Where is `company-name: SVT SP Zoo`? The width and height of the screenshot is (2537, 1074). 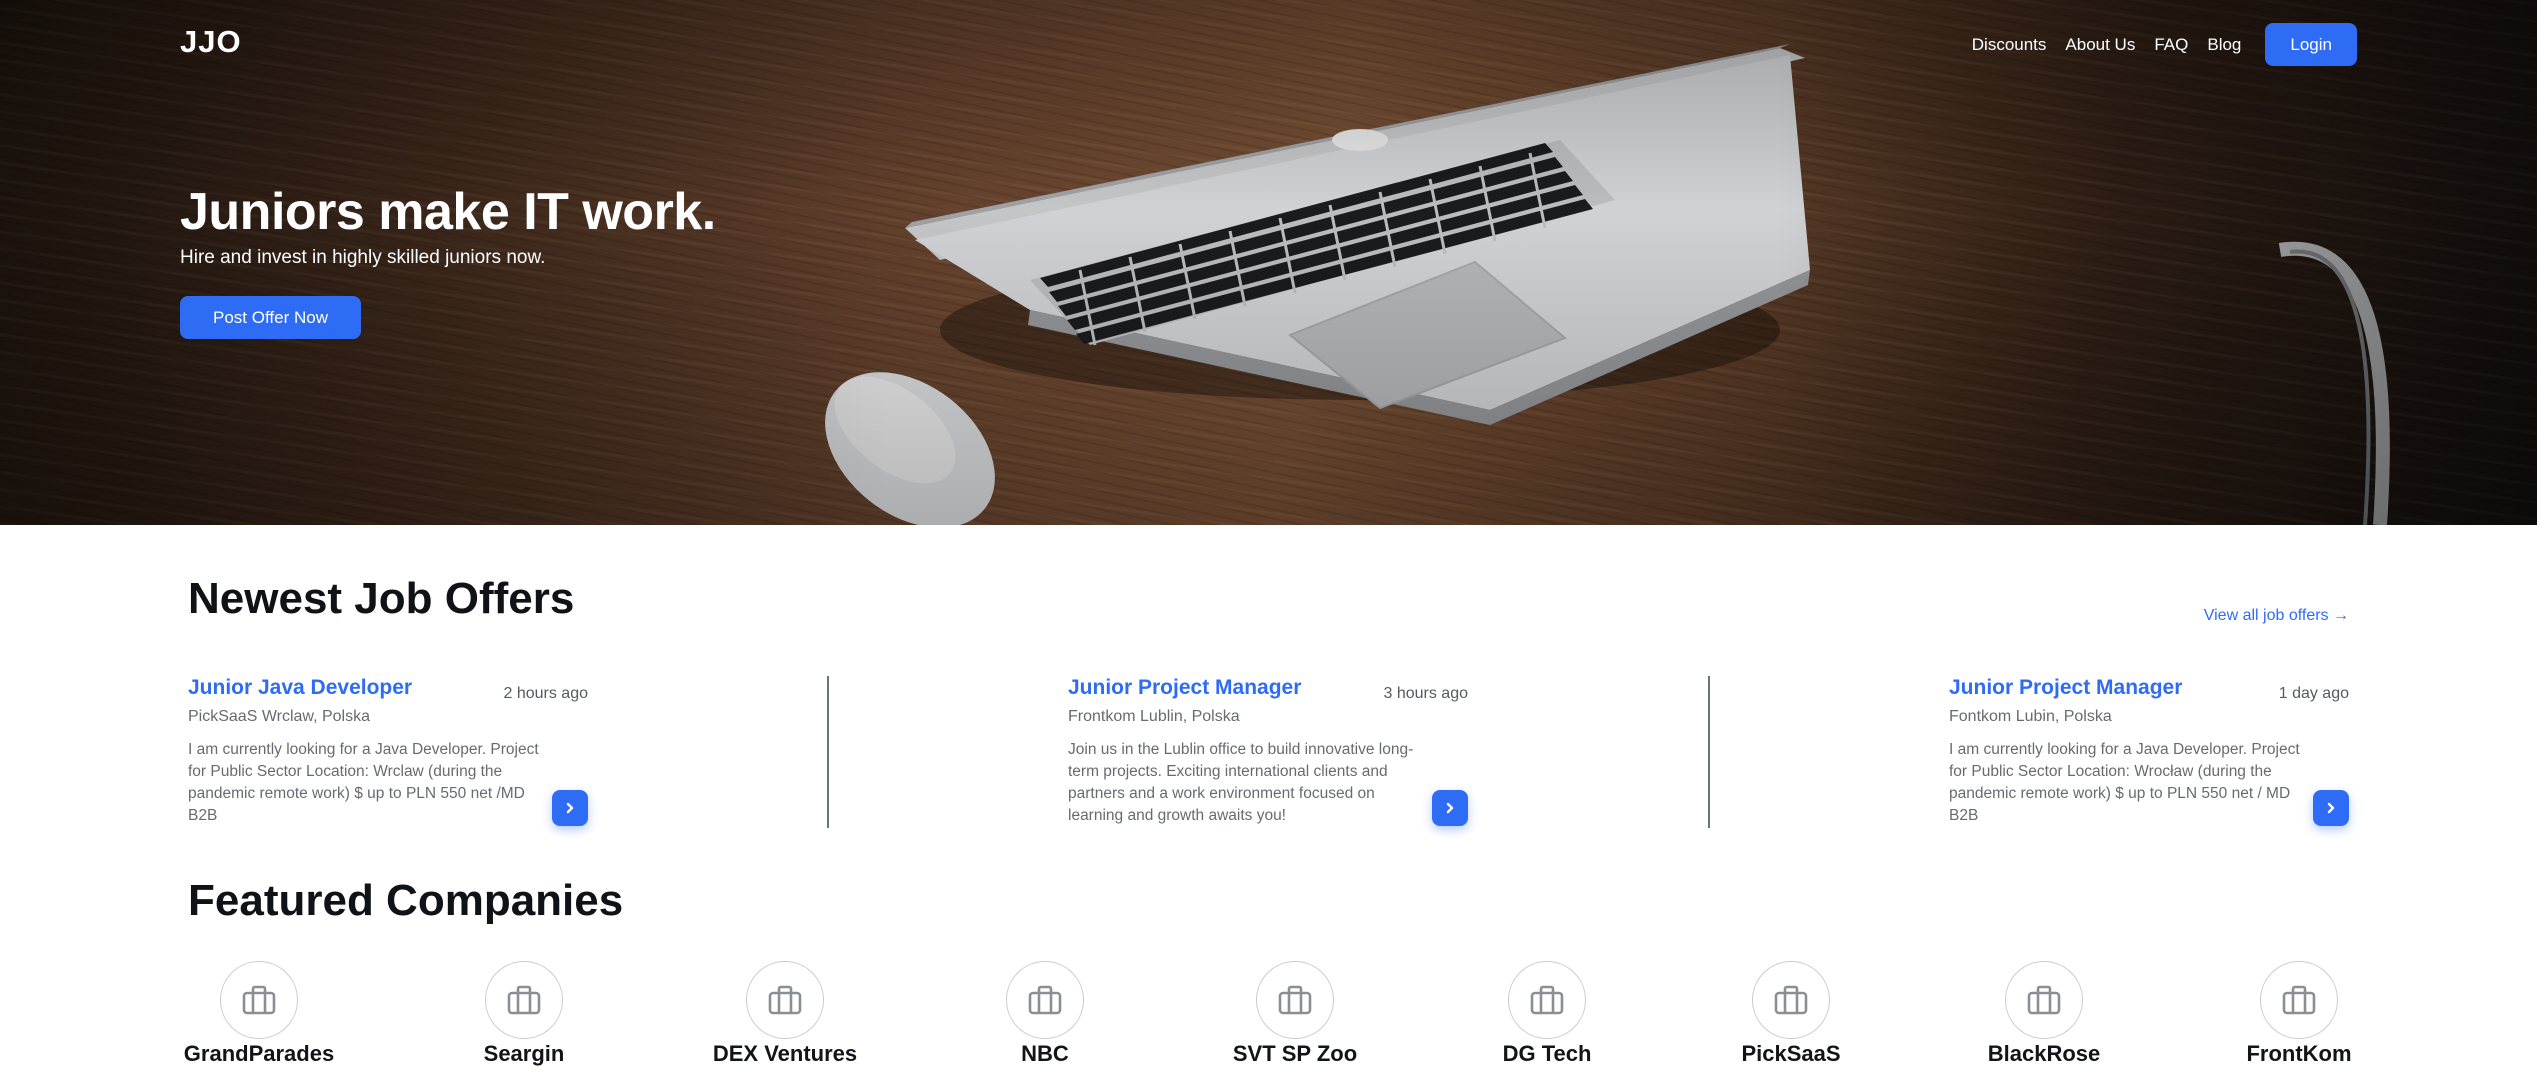 company-name: SVT SP Zoo is located at coordinates (1295, 1054).